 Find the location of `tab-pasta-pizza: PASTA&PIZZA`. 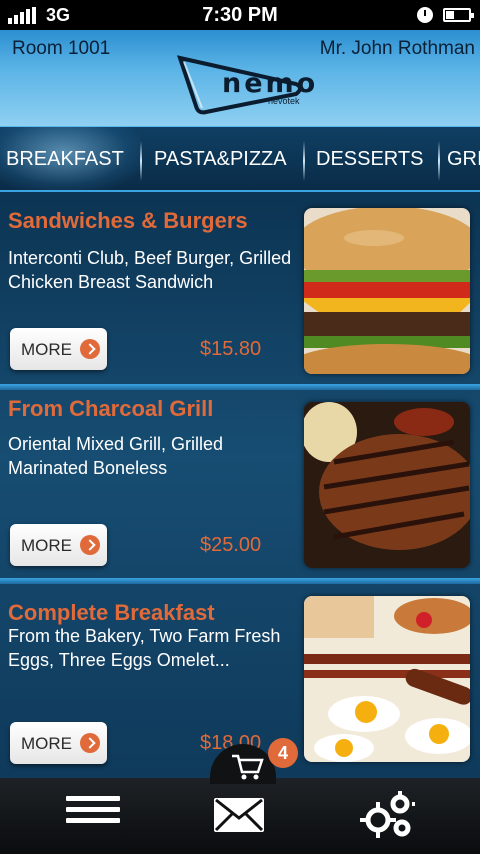

tab-pasta-pizza: PASTA&PIZZA is located at coordinates (220, 158).